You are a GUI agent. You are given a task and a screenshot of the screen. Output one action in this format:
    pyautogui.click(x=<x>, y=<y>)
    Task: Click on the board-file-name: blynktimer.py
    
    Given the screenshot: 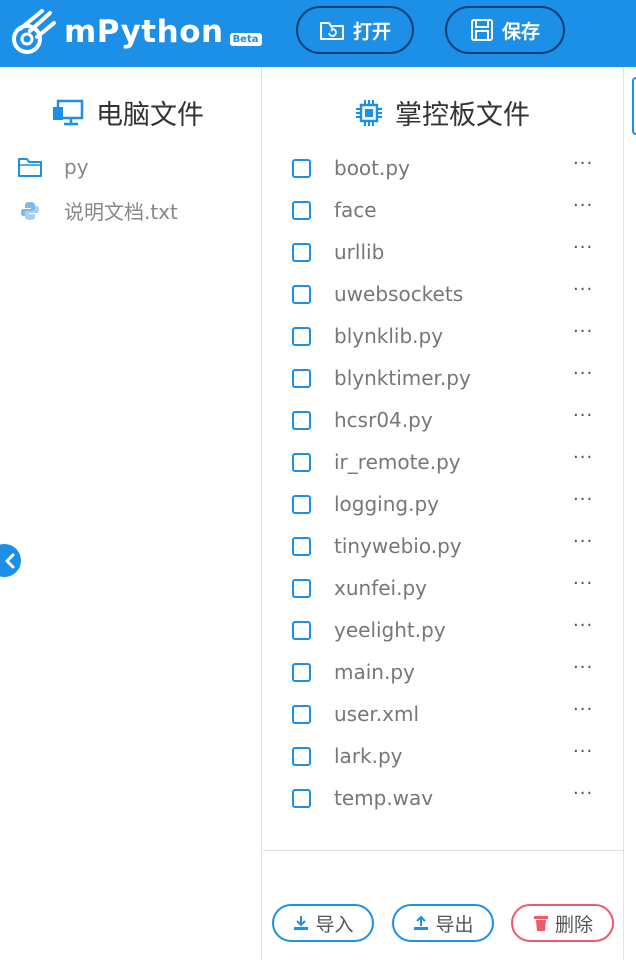 What is the action you would take?
    pyautogui.click(x=402, y=378)
    